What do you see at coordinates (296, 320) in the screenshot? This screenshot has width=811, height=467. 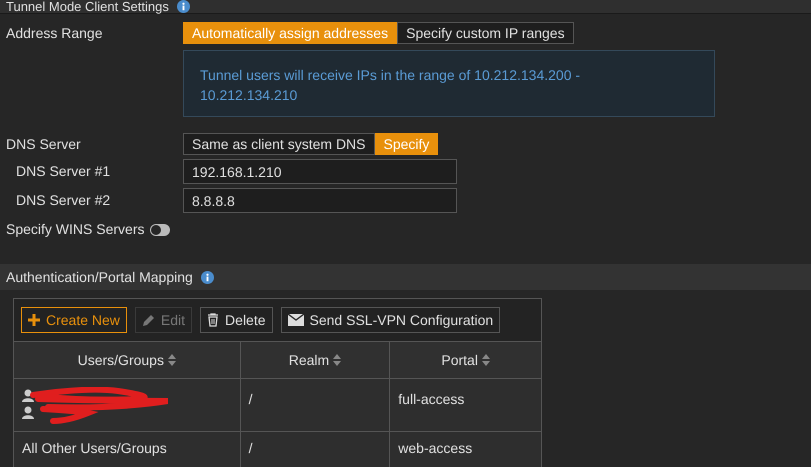 I see `envelope-icon` at bounding box center [296, 320].